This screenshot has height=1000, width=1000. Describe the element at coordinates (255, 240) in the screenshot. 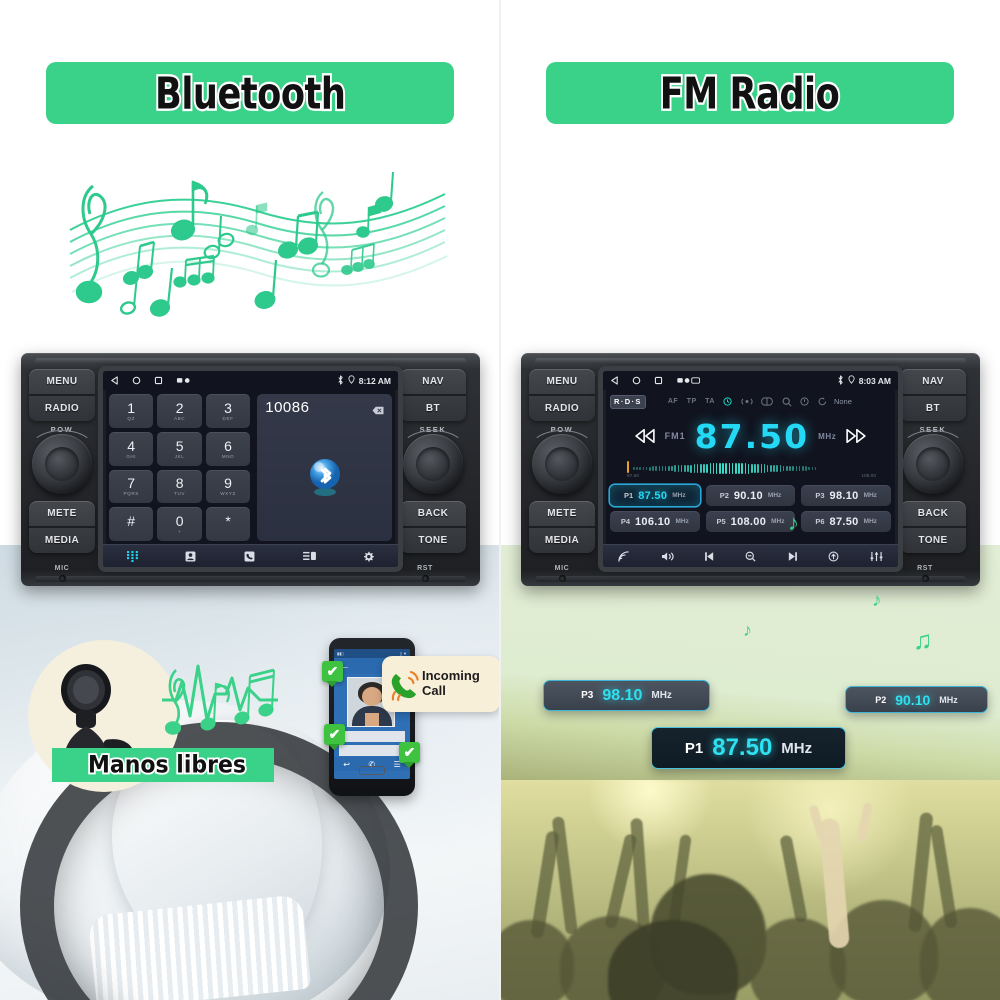

I see `music-staff-illustration` at that location.